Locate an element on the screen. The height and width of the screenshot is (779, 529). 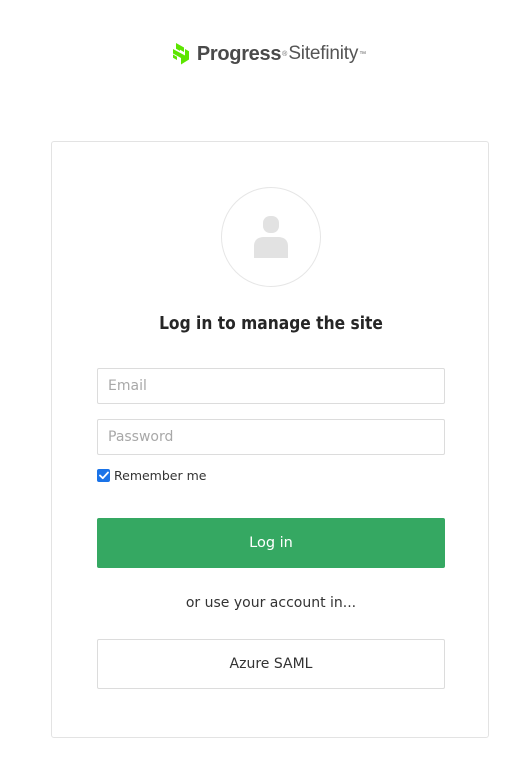
login-button: Log in is located at coordinates (271, 543).